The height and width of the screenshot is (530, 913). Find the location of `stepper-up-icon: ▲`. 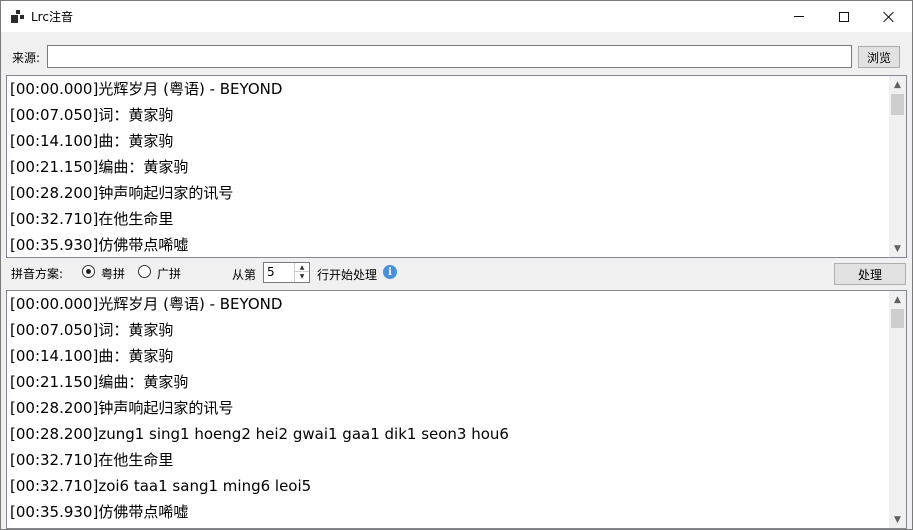

stepper-up-icon: ▲ is located at coordinates (302, 267).